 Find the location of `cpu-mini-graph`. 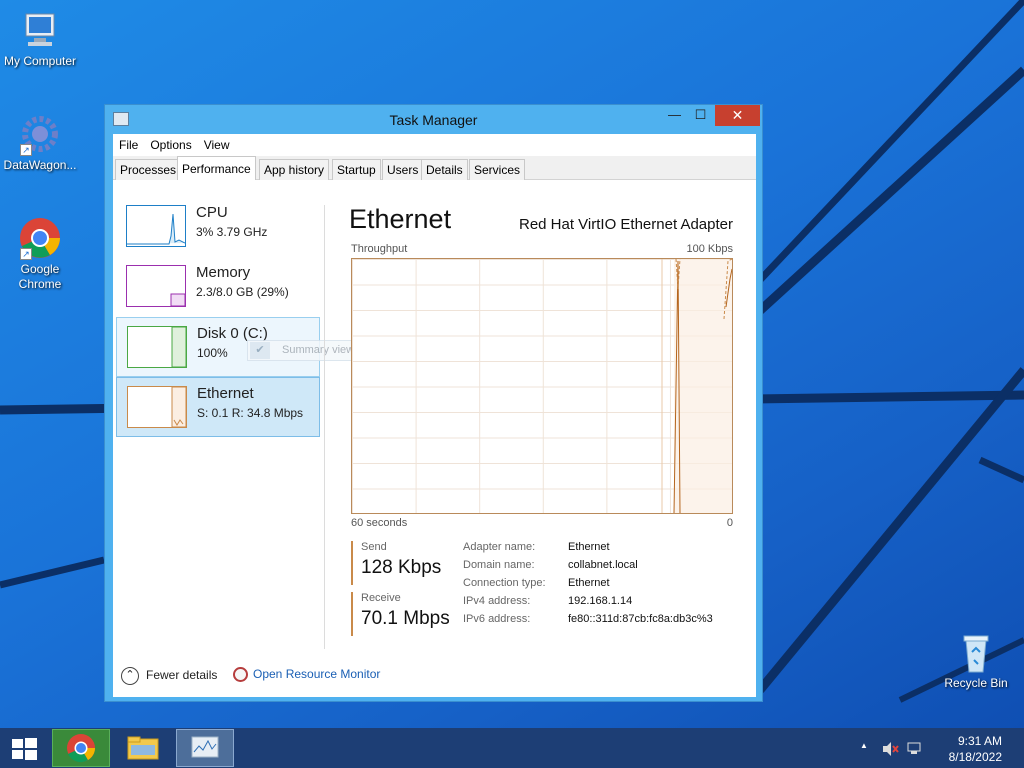

cpu-mini-graph is located at coordinates (156, 226).